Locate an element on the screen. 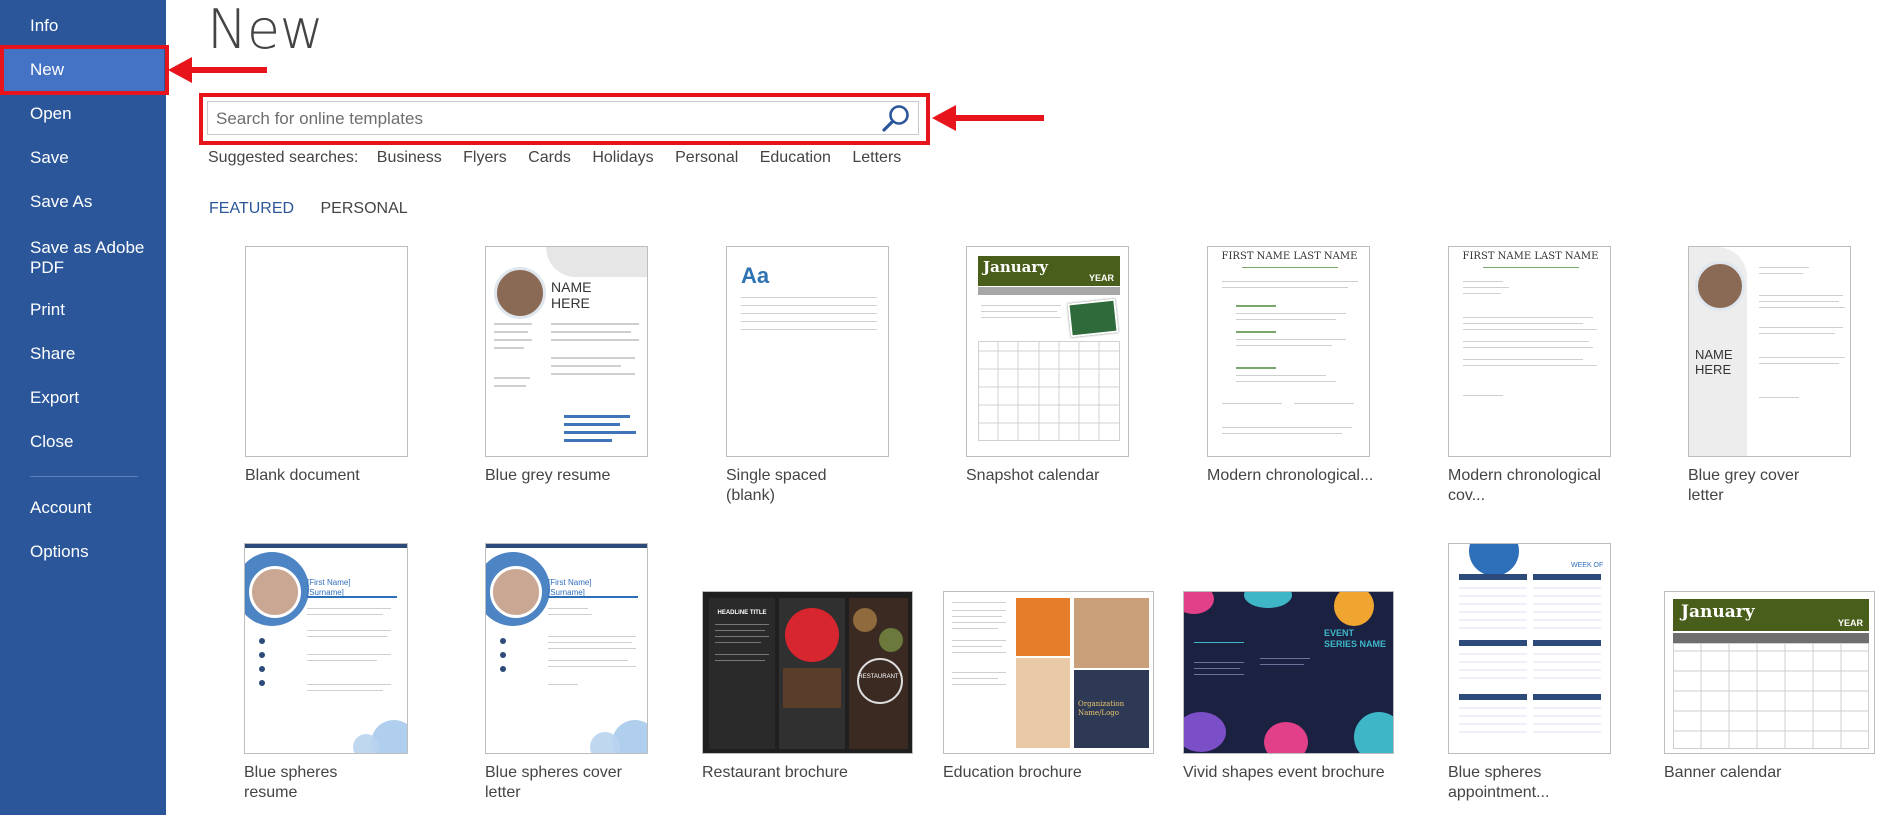  nav-open: Open is located at coordinates (83, 114).